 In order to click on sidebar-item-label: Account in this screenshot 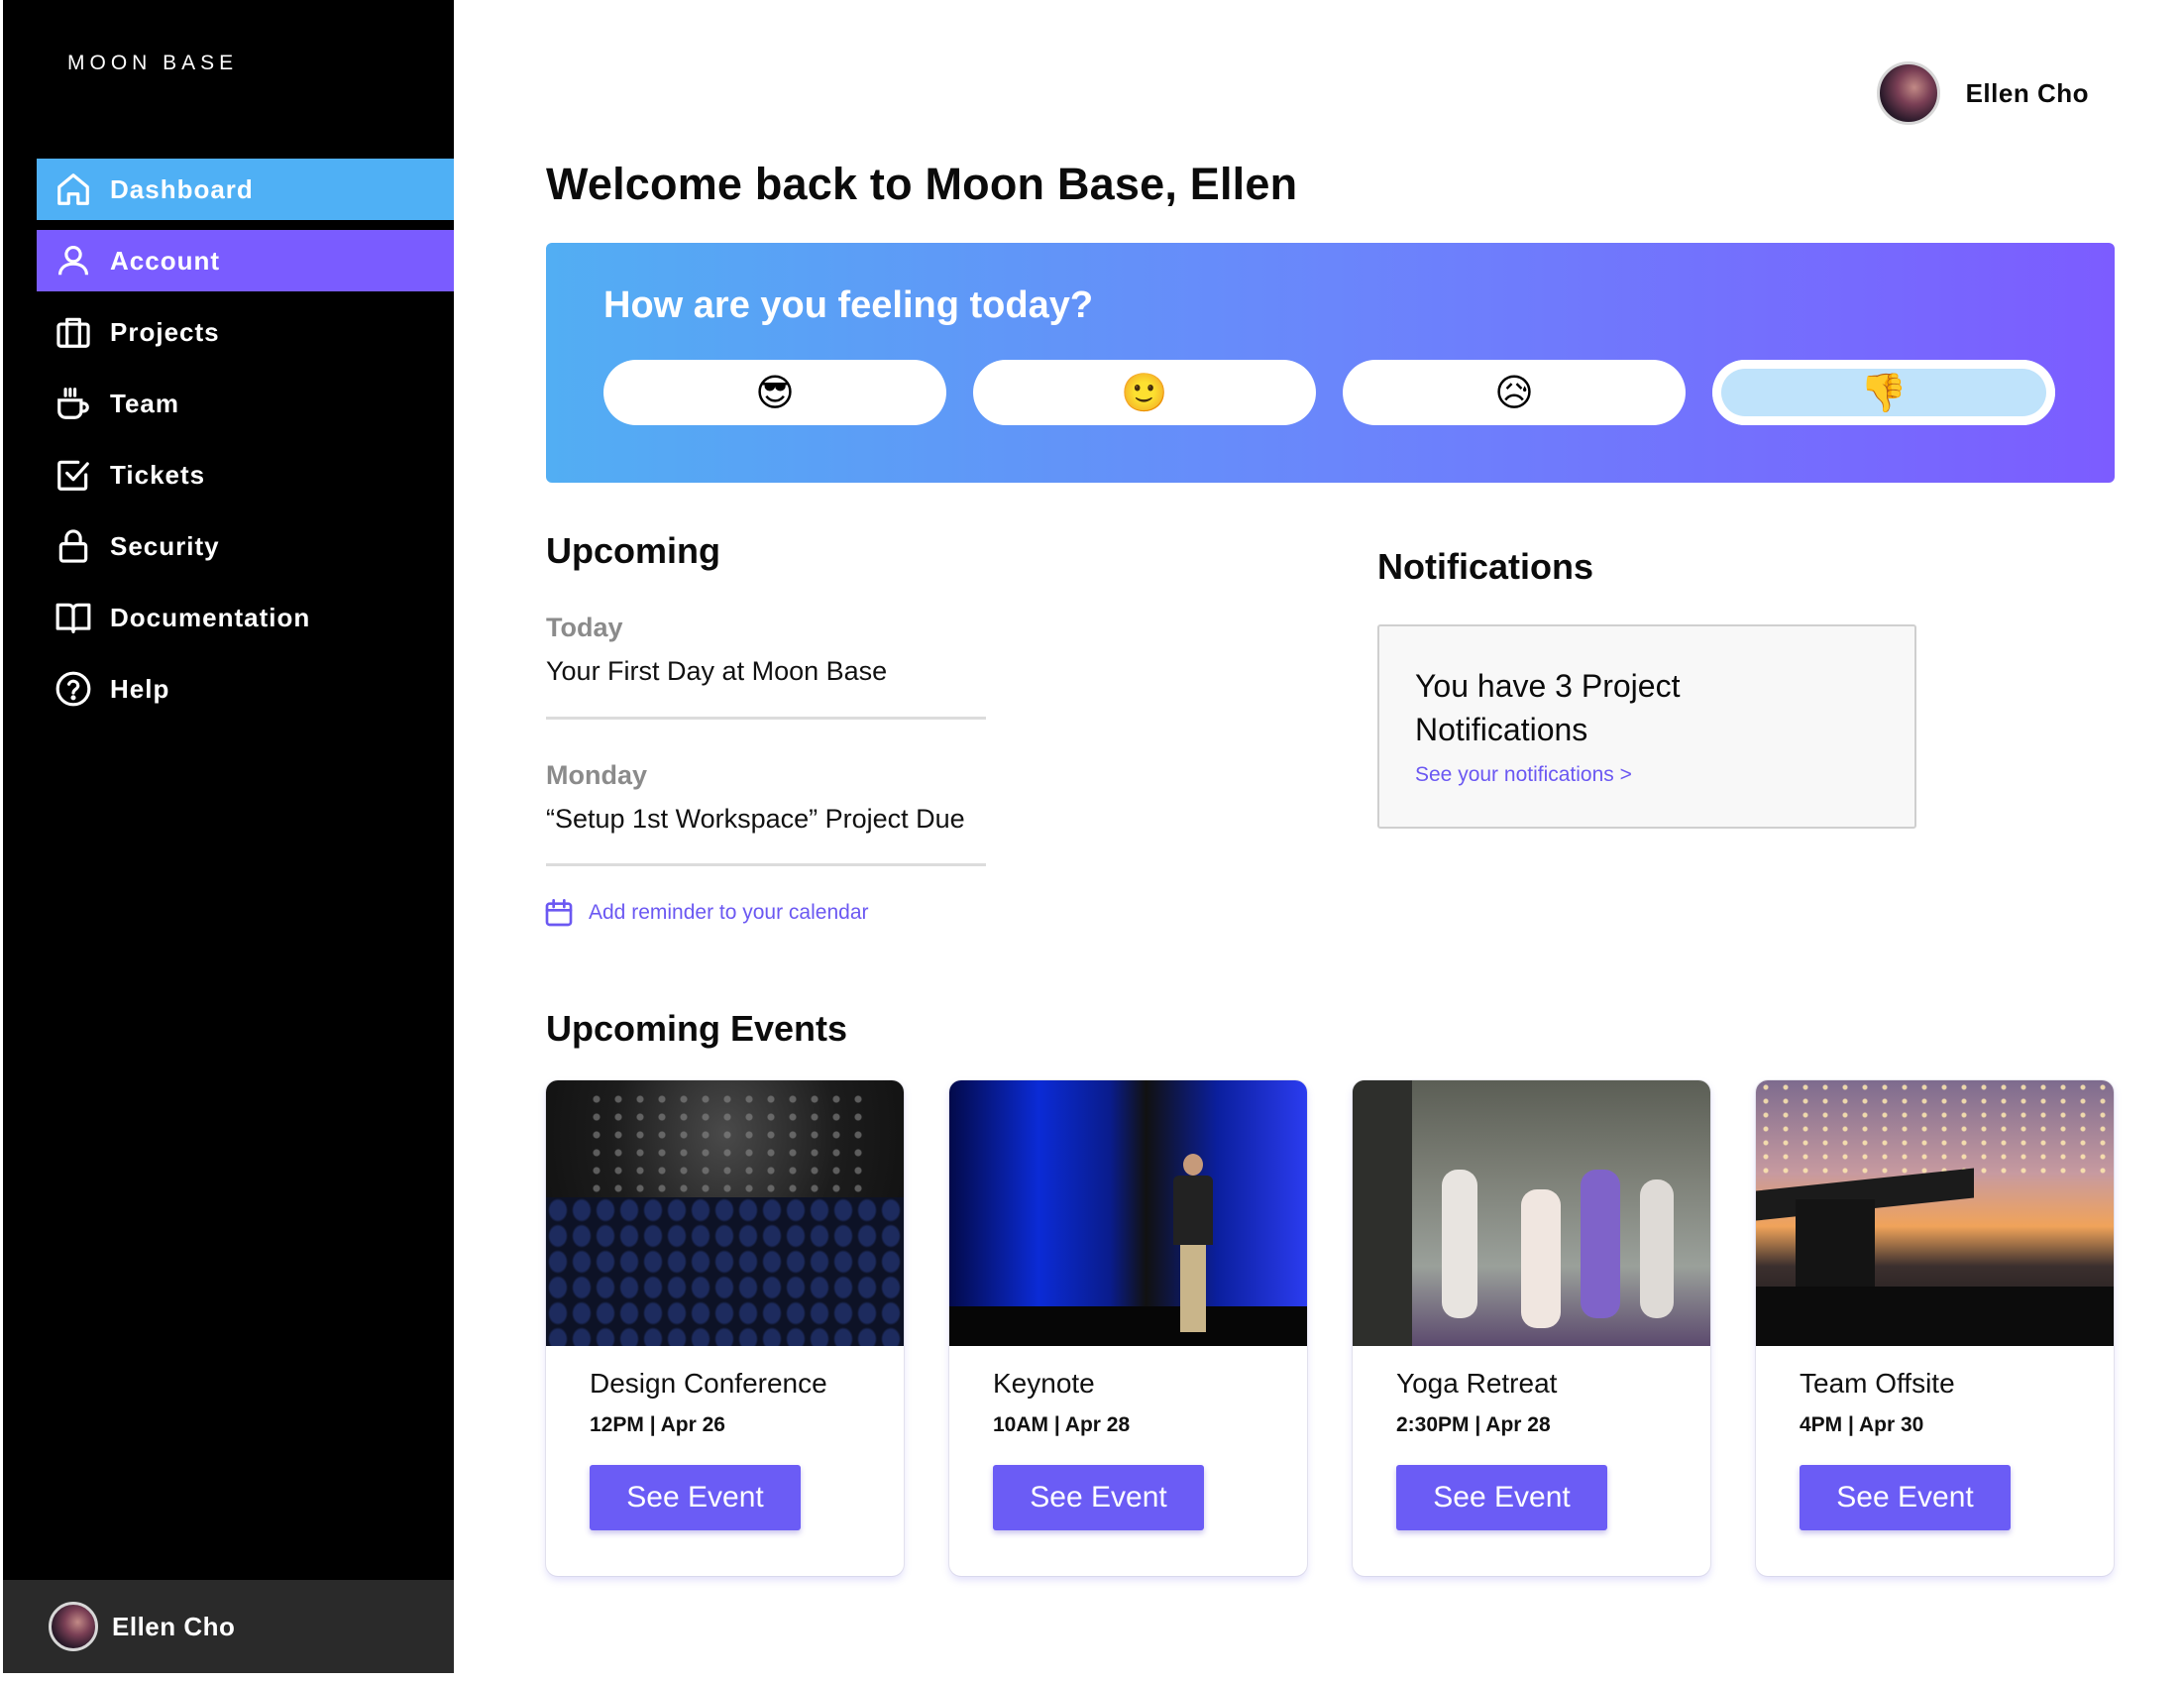, I will do `click(165, 261)`.